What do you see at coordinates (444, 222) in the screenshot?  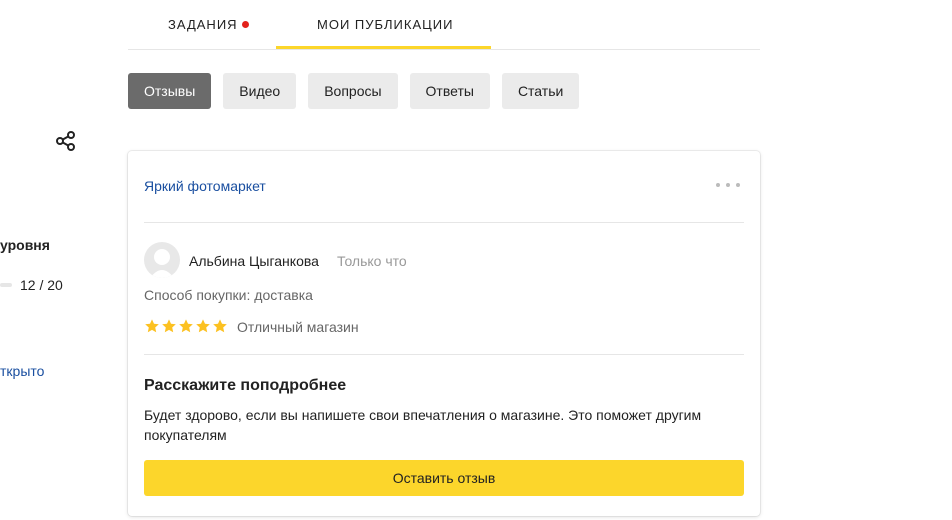 I see `card-divider-top` at bounding box center [444, 222].